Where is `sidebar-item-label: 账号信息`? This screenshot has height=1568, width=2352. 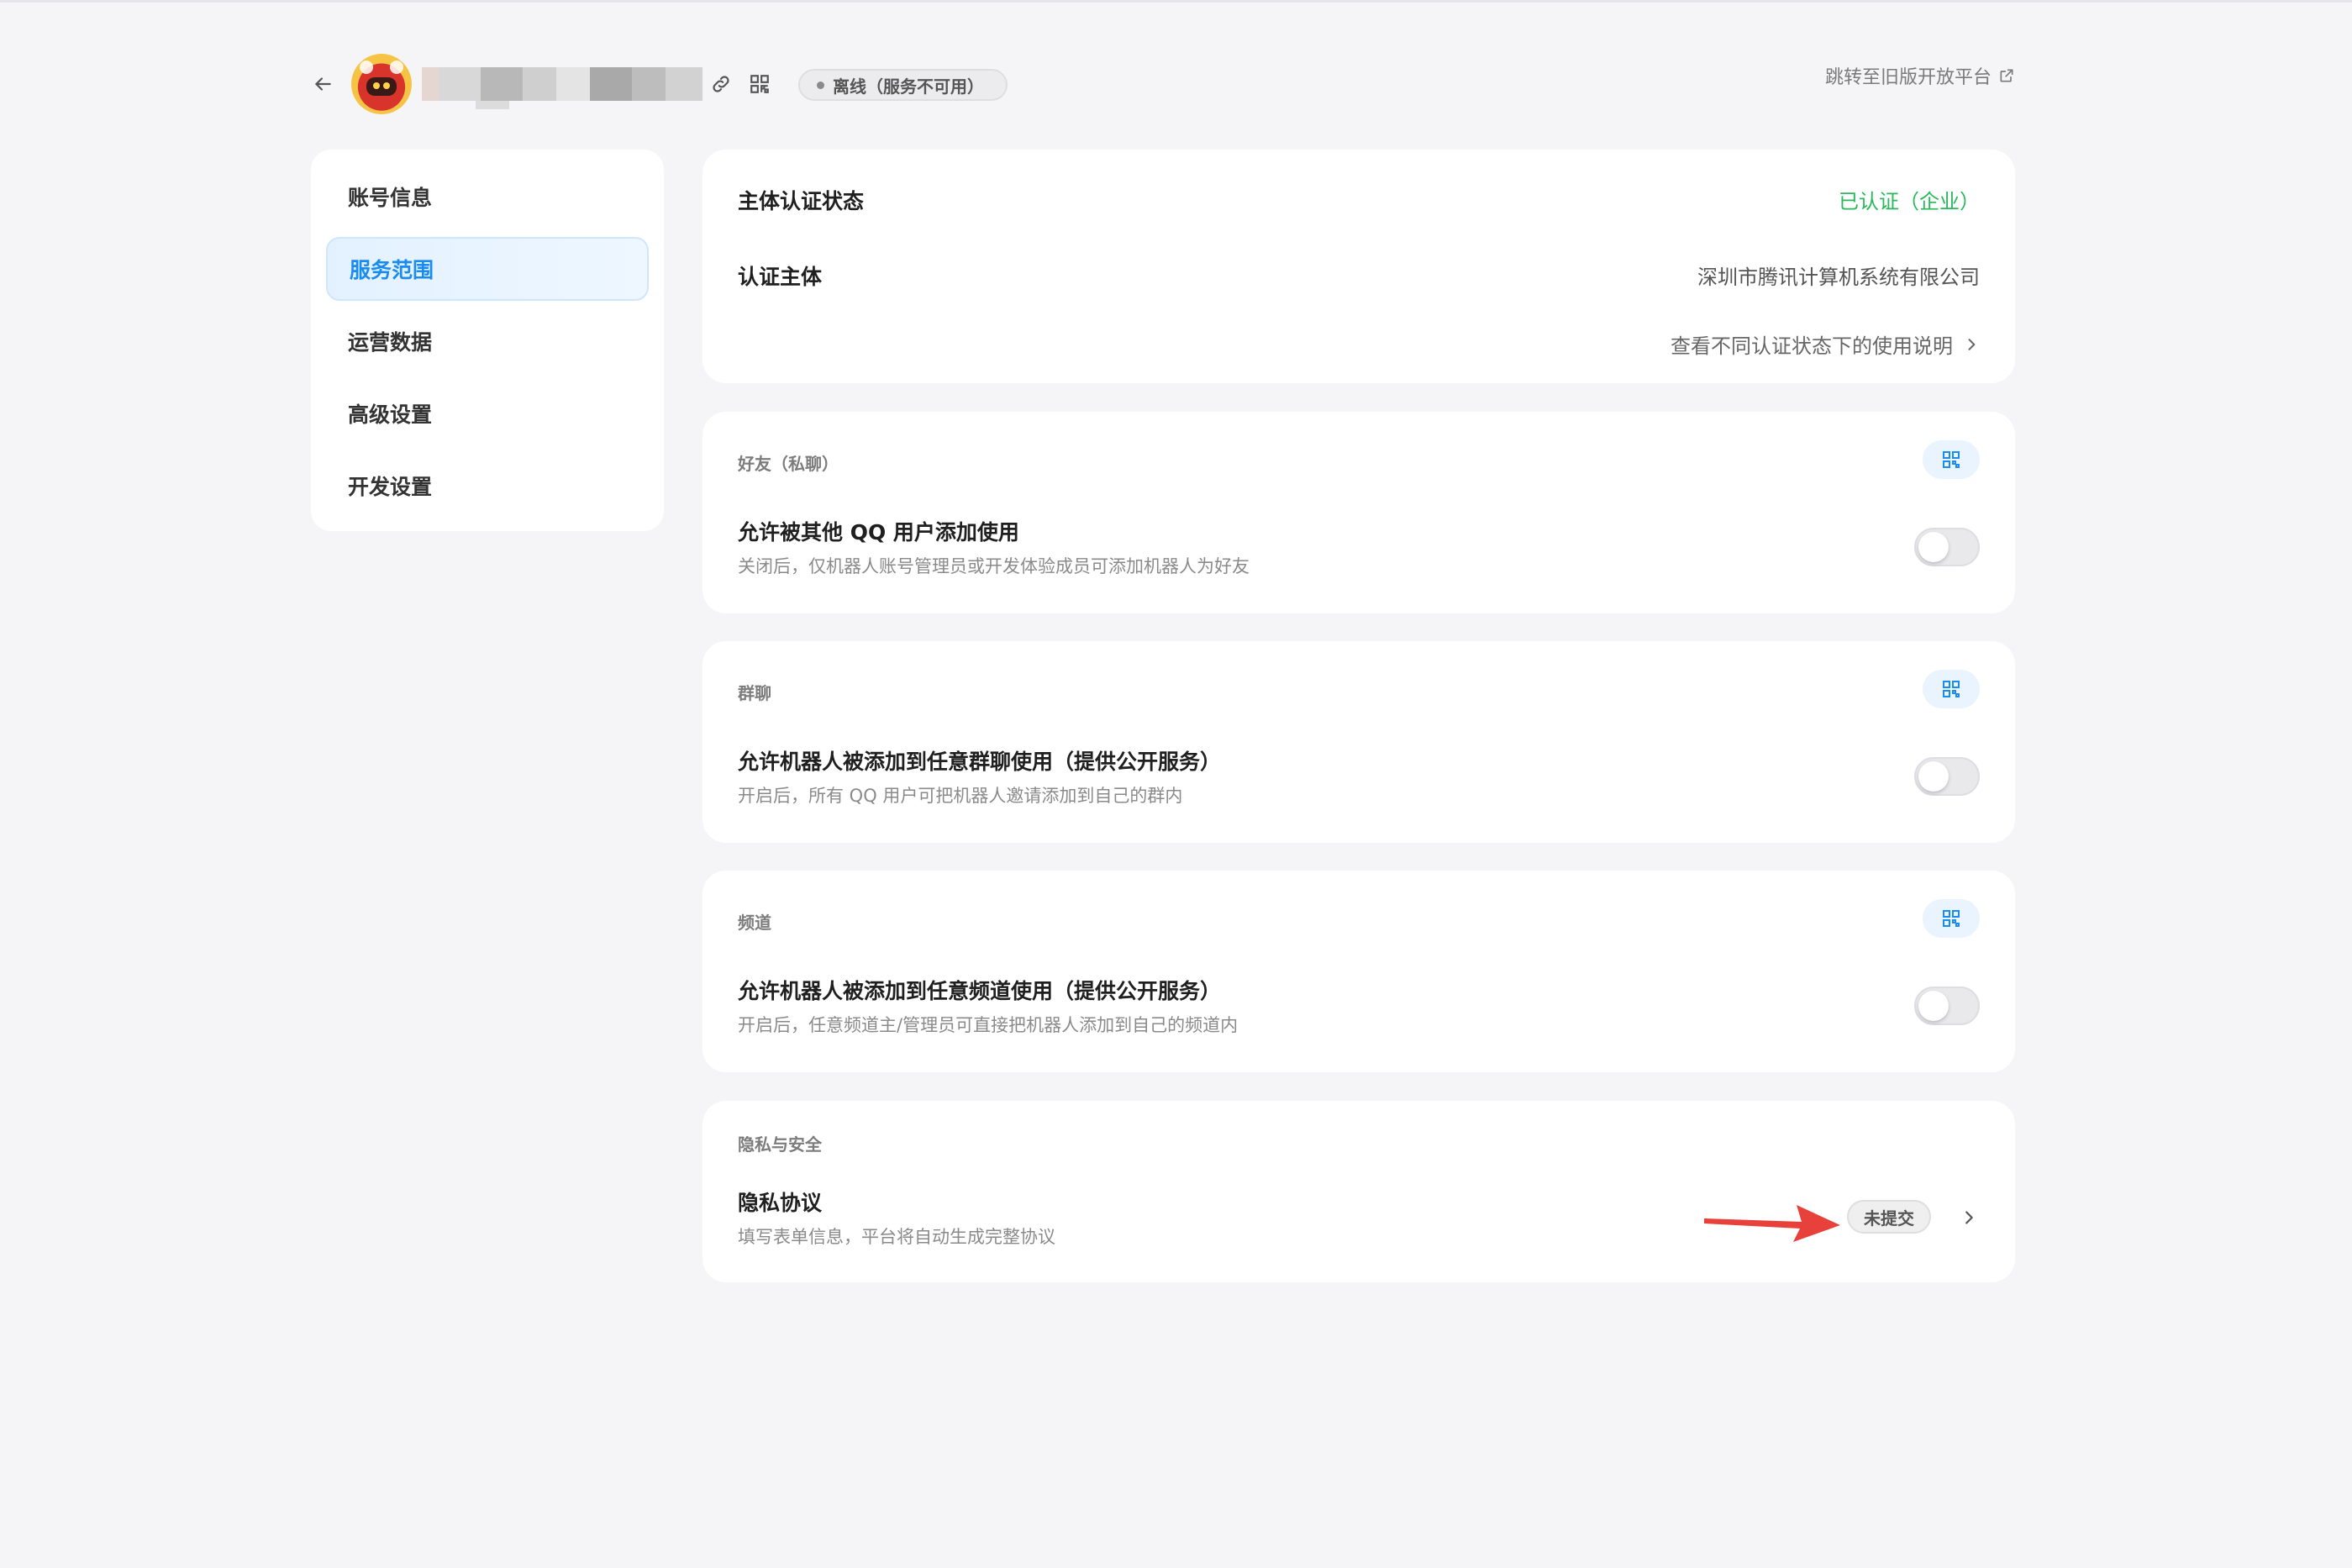
sidebar-item-label: 账号信息 is located at coordinates (390, 198).